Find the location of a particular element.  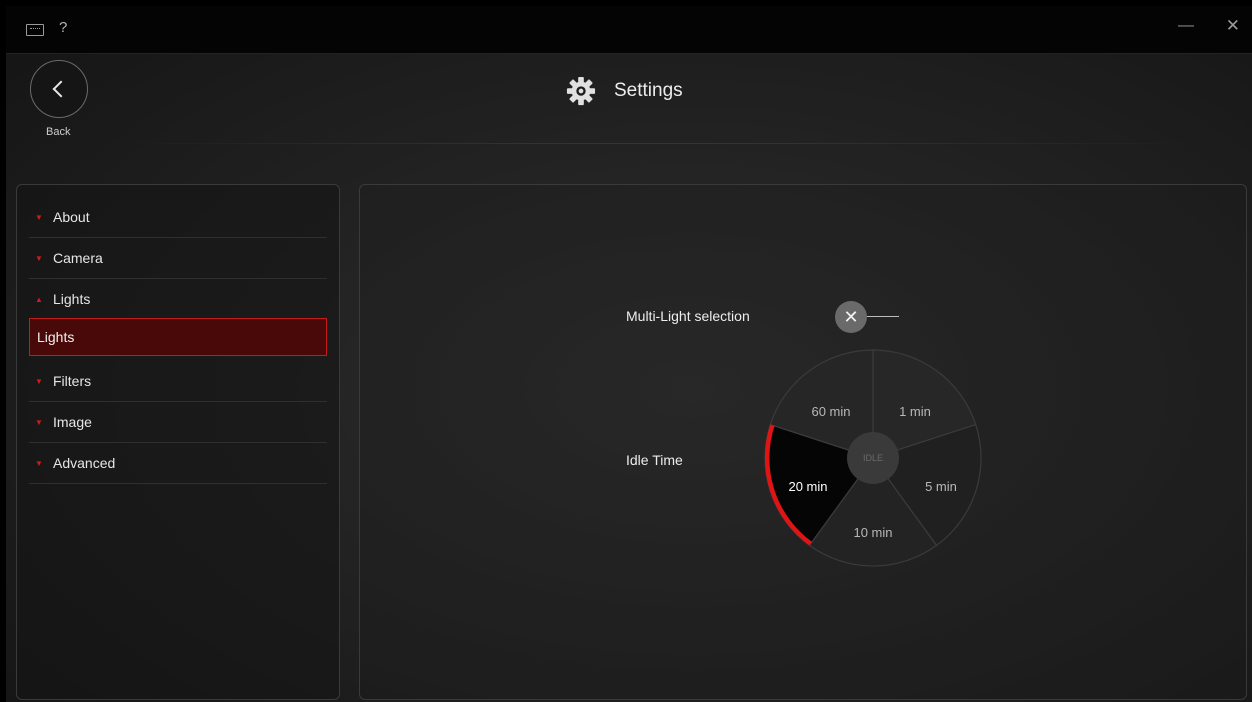

sidebar-item-camera: ▼ Camera is located at coordinates (178, 258).